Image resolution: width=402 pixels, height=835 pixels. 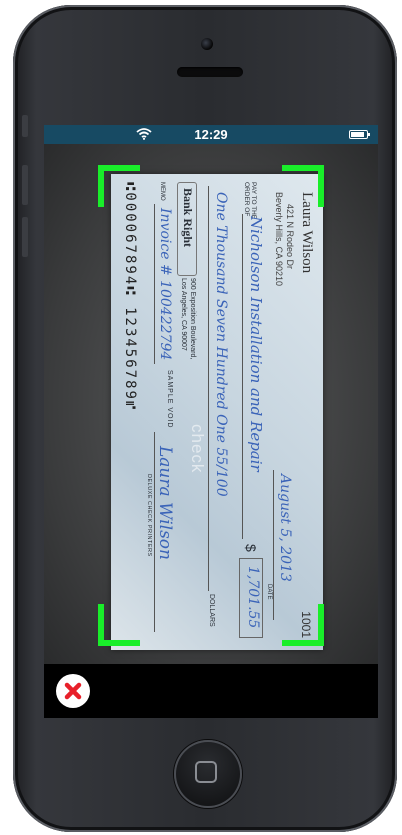 I want to click on battery-icon, so click(x=359, y=134).